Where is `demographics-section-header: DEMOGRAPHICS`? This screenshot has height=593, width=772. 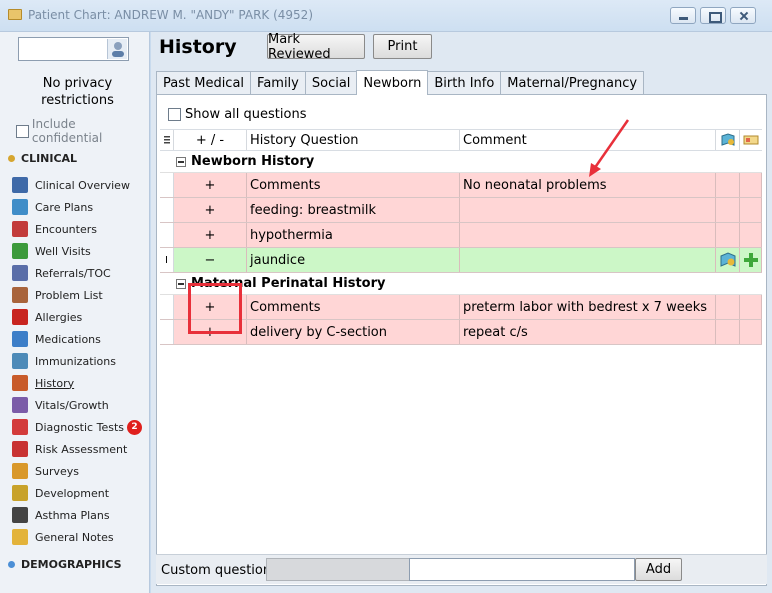
demographics-section-header: DEMOGRAPHICS is located at coordinates (65, 564).